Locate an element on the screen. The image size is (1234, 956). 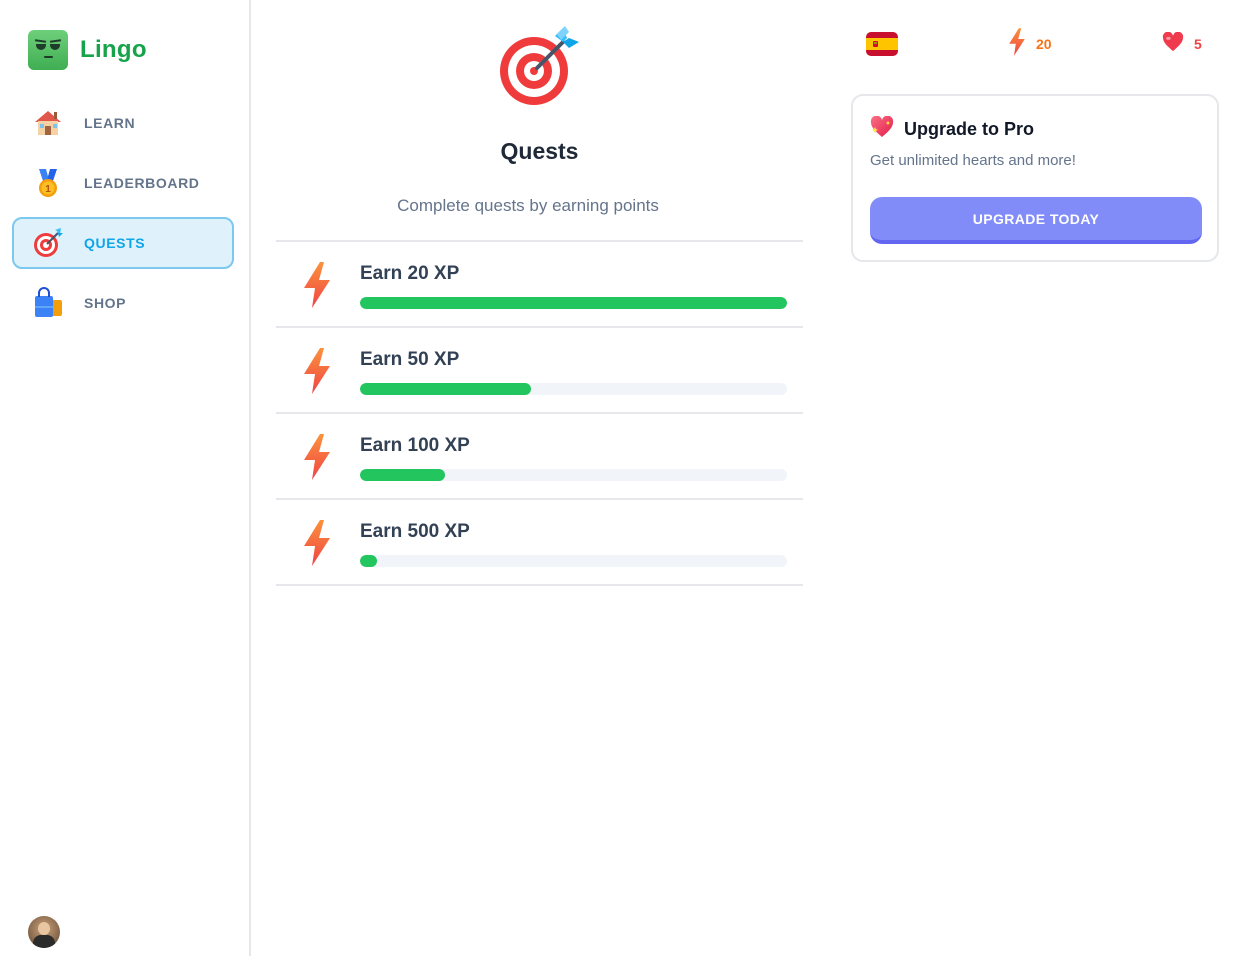
quest-item: Earn 50 XP is located at coordinates (539, 371).